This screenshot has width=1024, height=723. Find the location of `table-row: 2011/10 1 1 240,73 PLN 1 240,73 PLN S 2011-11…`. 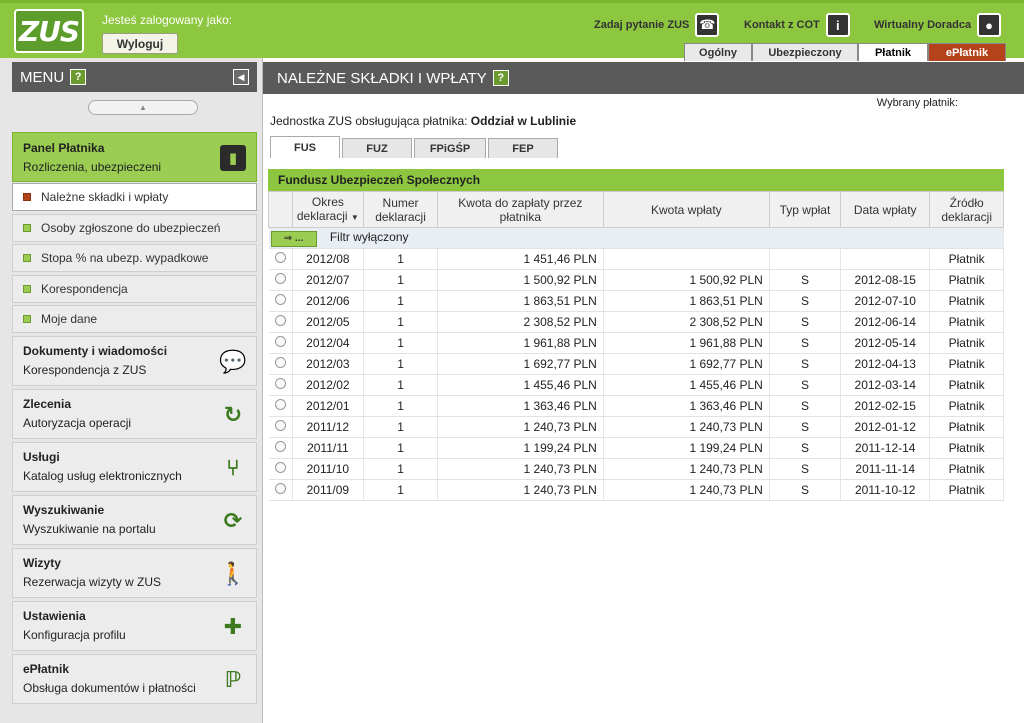

table-row: 2011/10 1 1 240,73 PLN 1 240,73 PLN S 2011-11… is located at coordinates (636, 469).